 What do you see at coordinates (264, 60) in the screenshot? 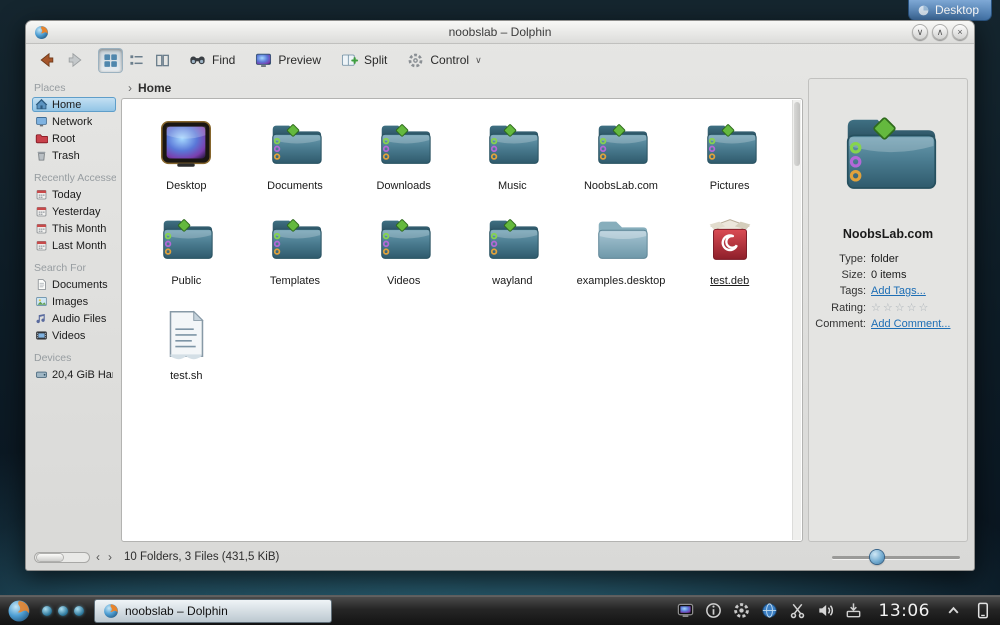
I see `preview-icon` at bounding box center [264, 60].